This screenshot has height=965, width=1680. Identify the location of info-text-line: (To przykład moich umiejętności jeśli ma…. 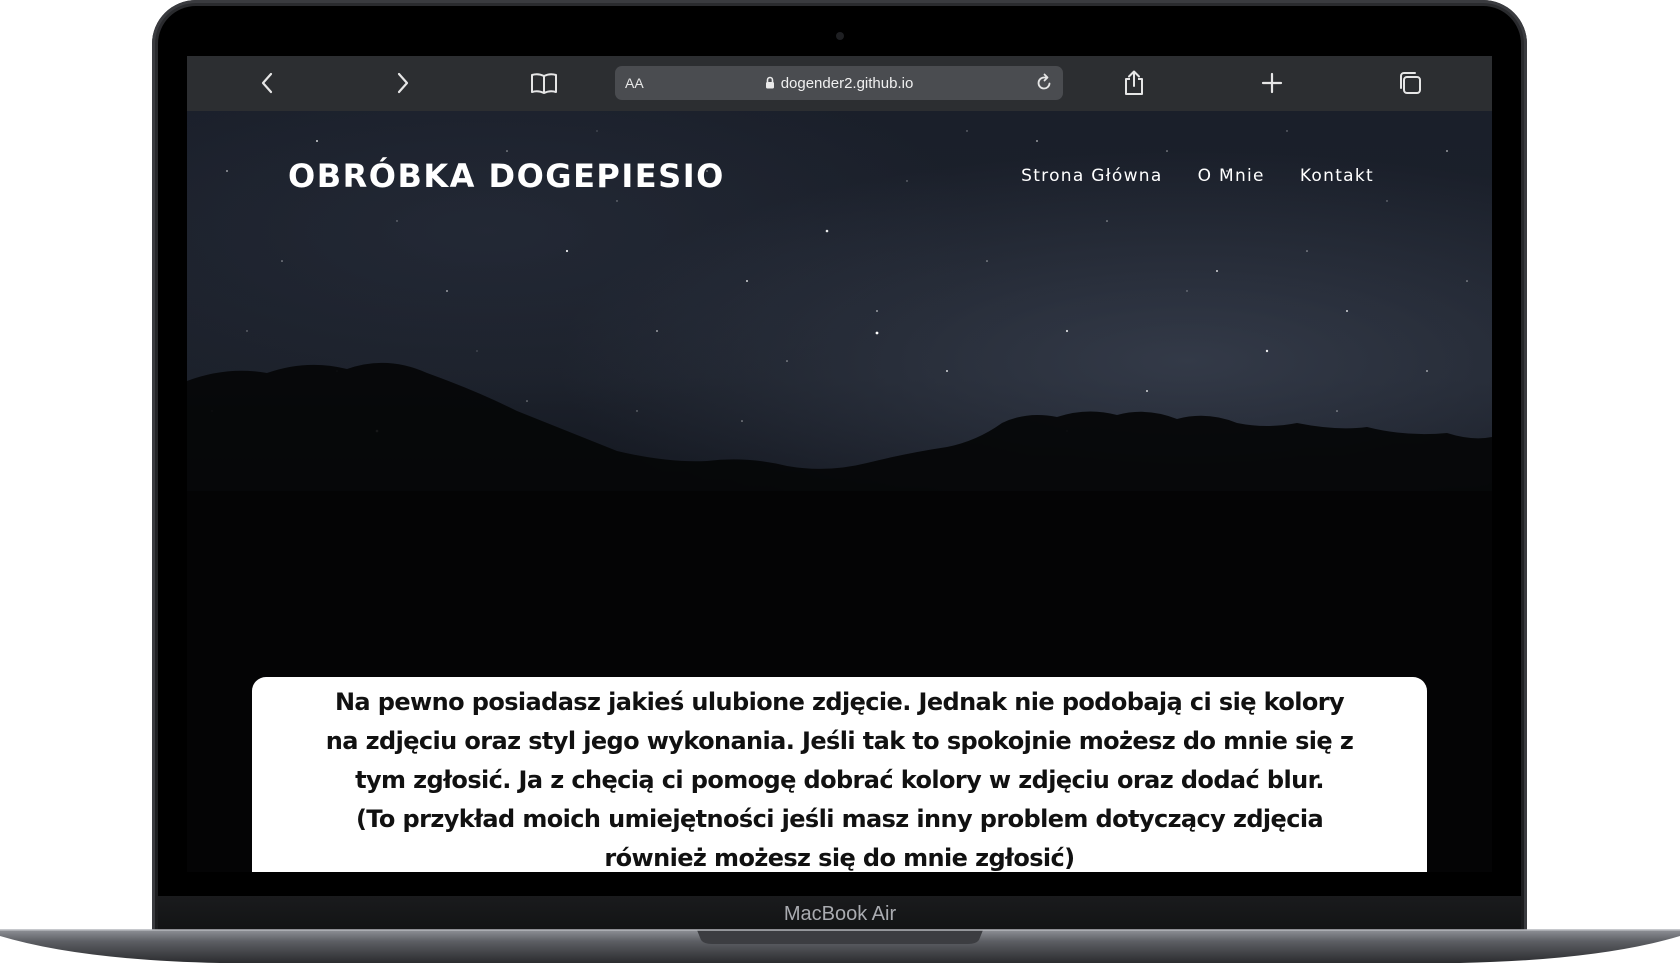
(839, 819).